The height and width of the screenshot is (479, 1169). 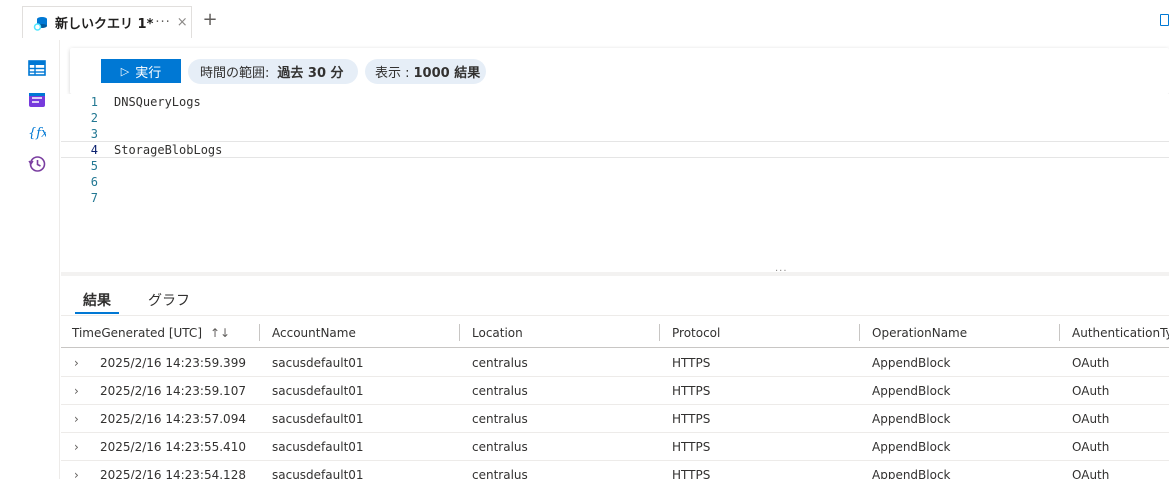 I want to click on column-header-protocol: Protocol, so click(x=696, y=332).